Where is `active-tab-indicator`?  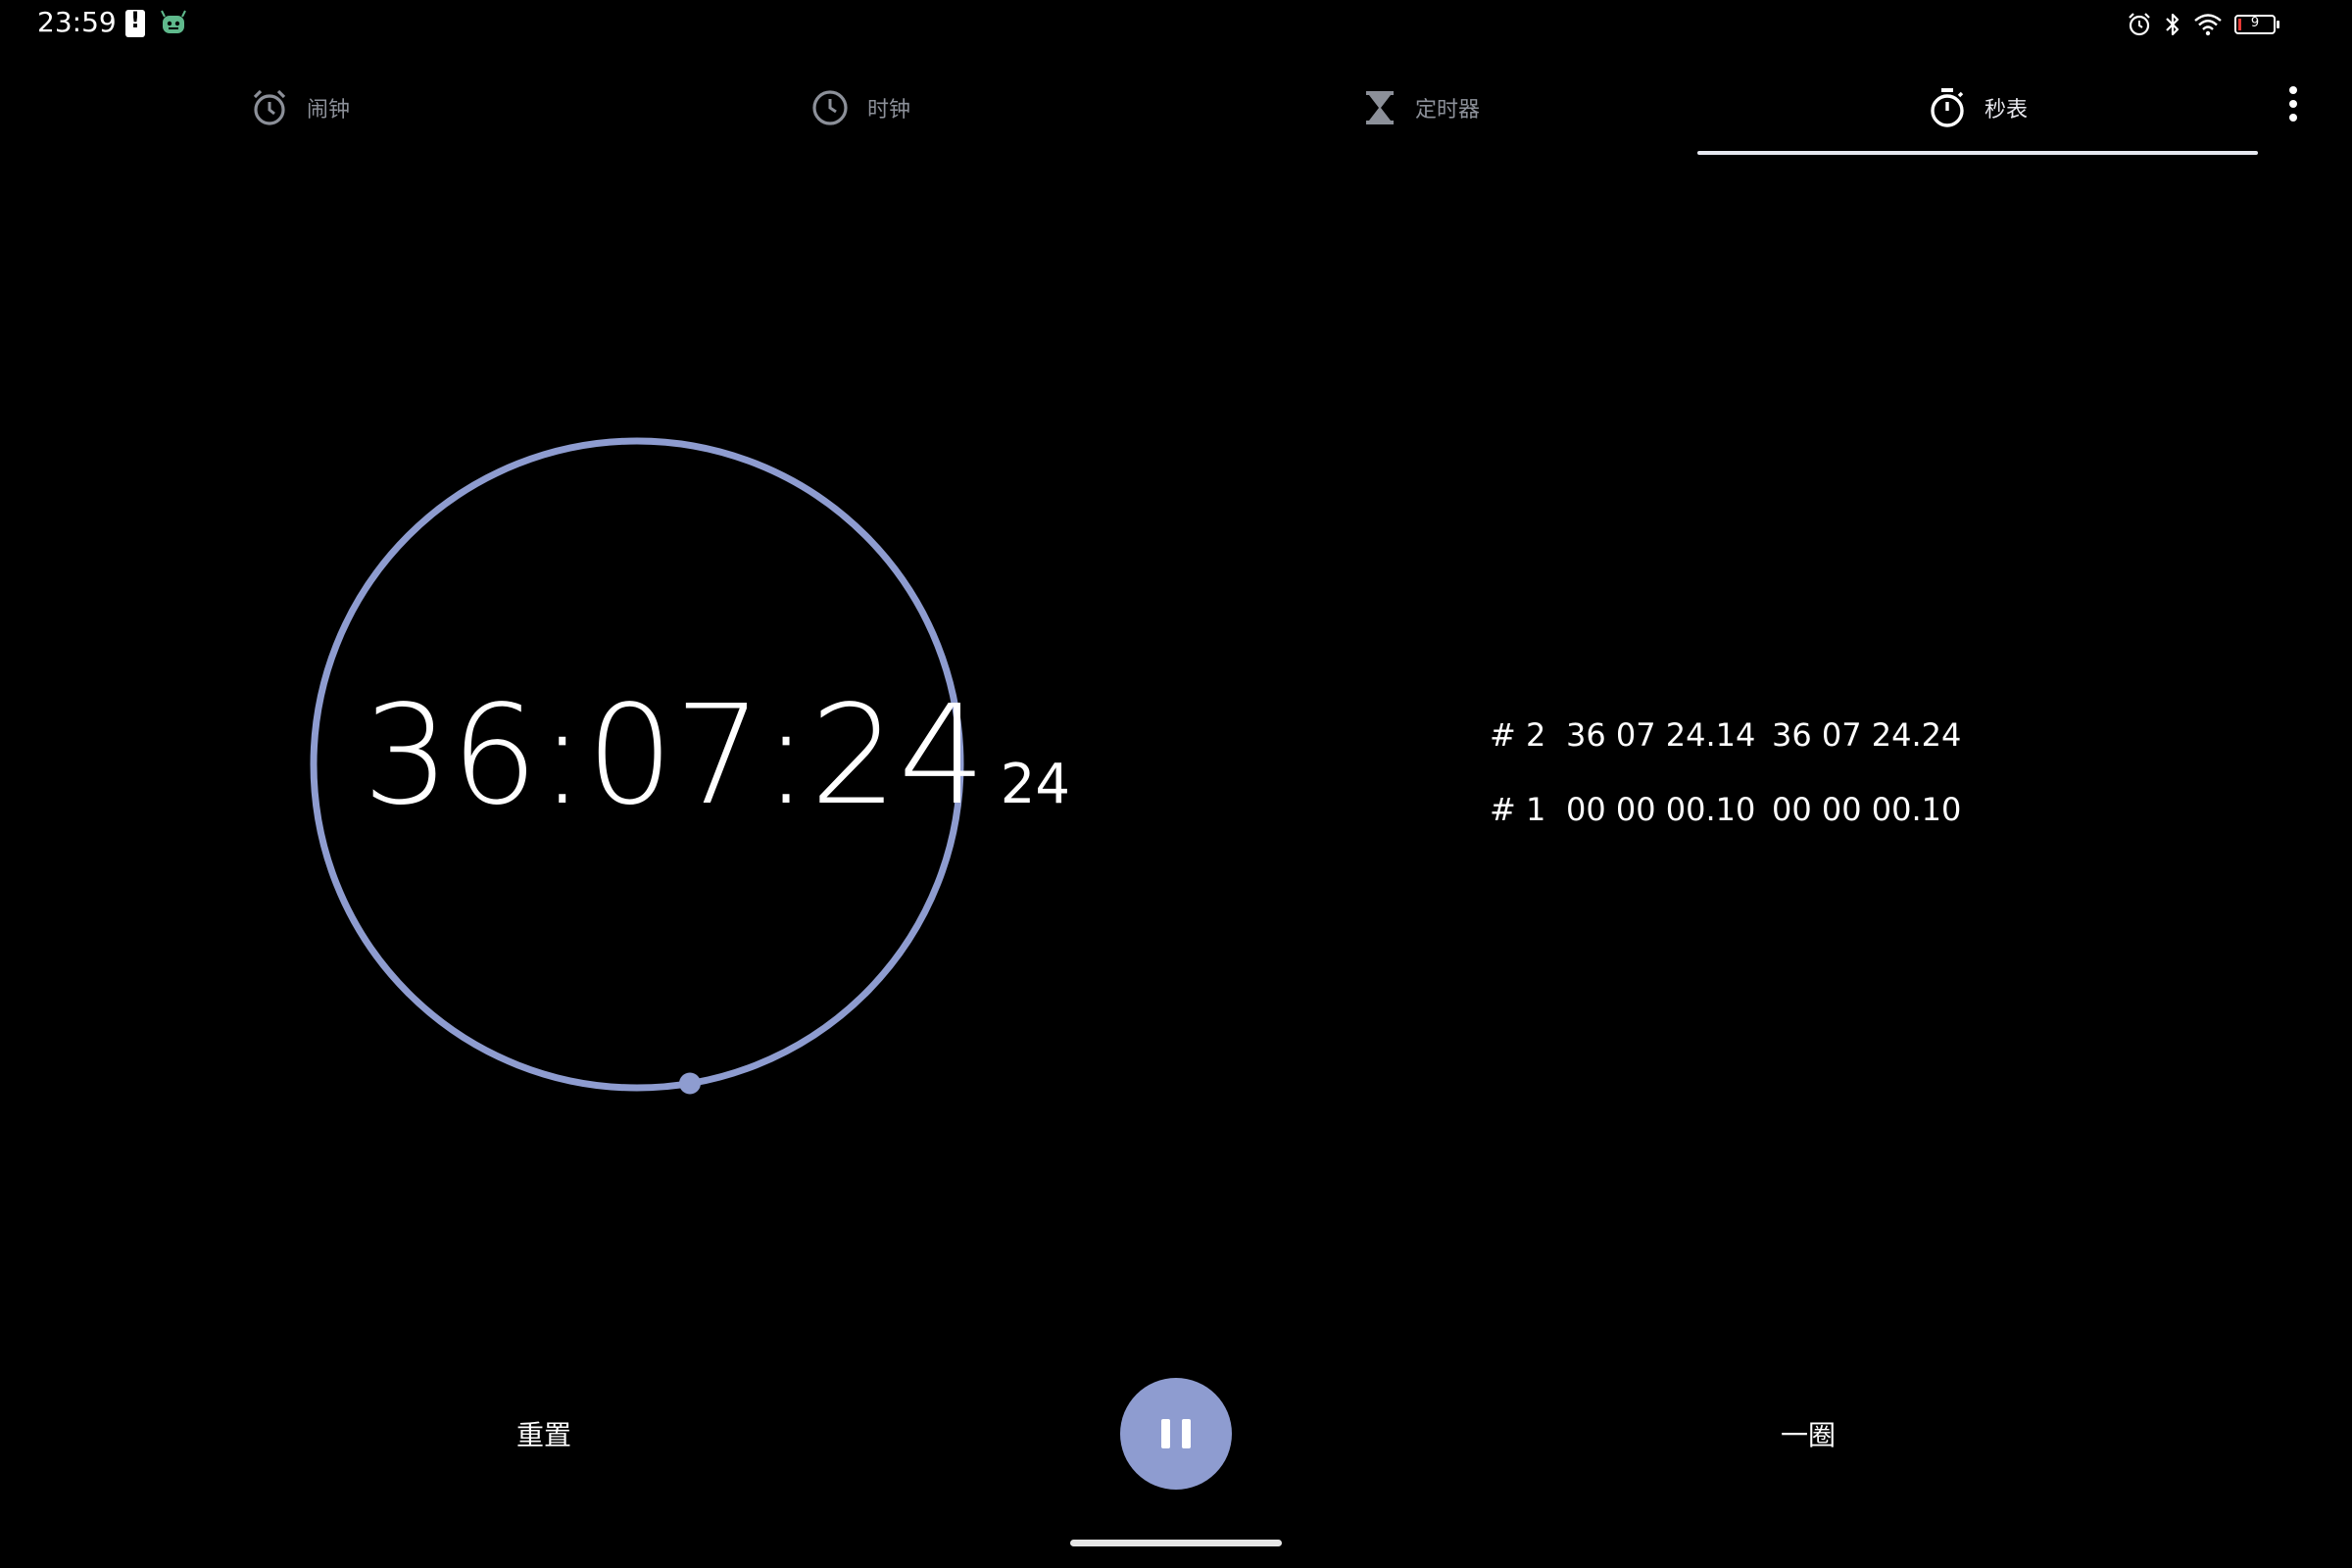
active-tab-indicator is located at coordinates (1977, 153).